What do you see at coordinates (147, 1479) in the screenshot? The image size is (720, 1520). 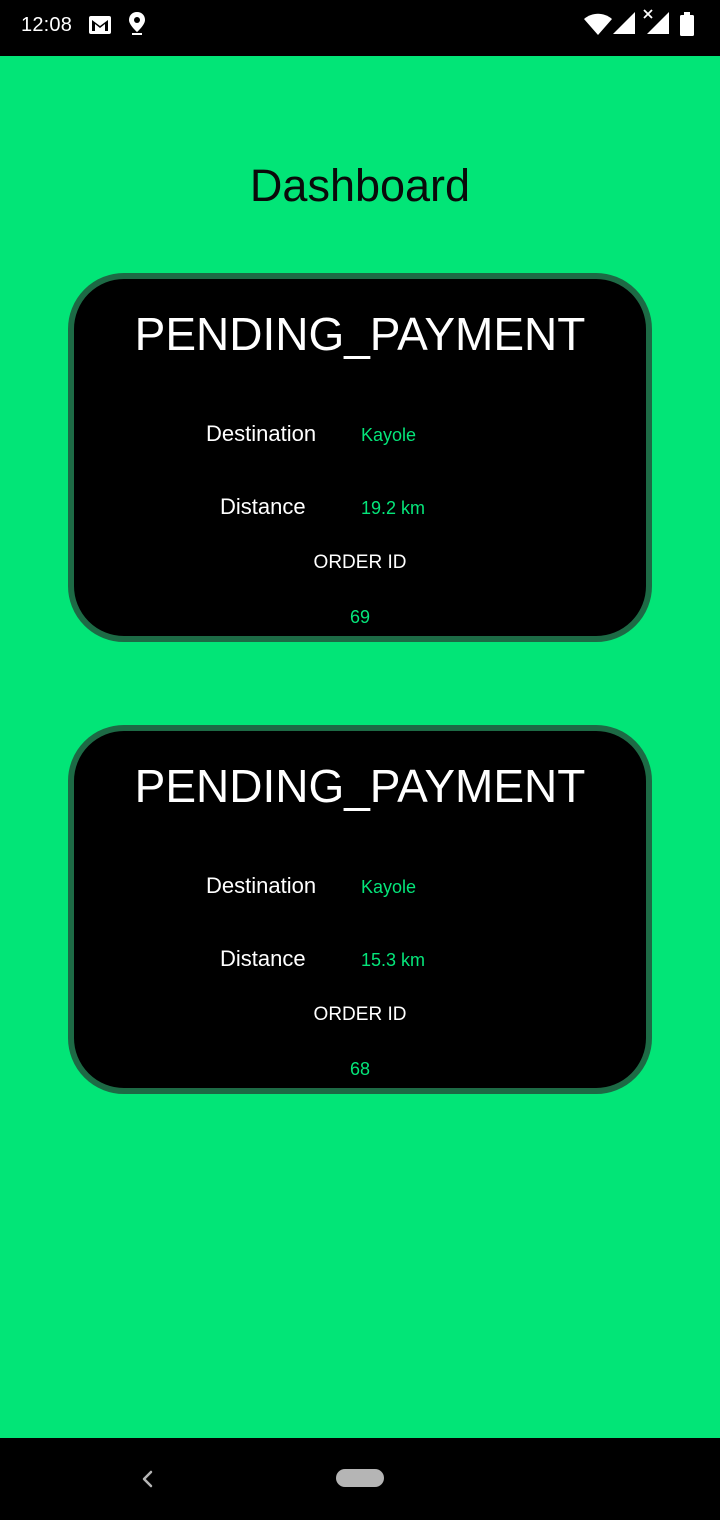 I see `back-icon` at bounding box center [147, 1479].